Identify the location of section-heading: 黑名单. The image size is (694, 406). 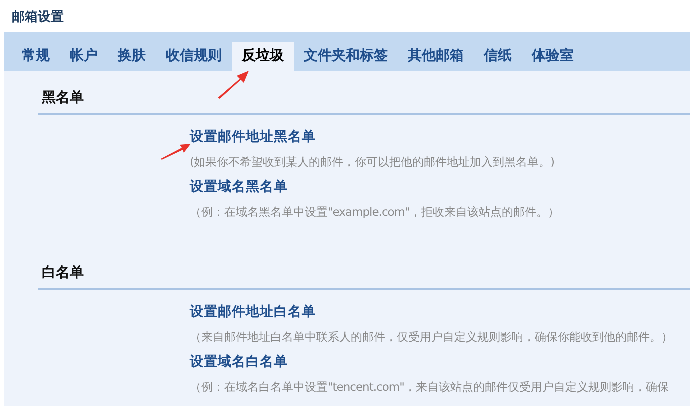
(364, 99).